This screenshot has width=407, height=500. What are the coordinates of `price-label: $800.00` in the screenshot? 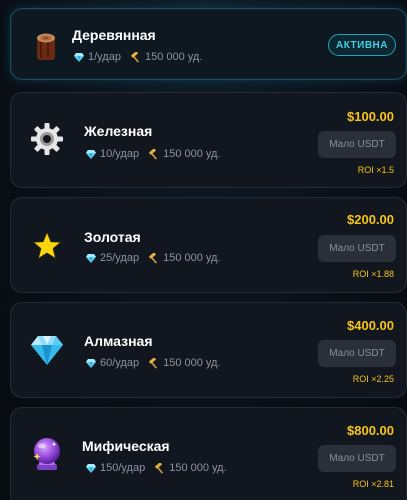 It's located at (370, 430).